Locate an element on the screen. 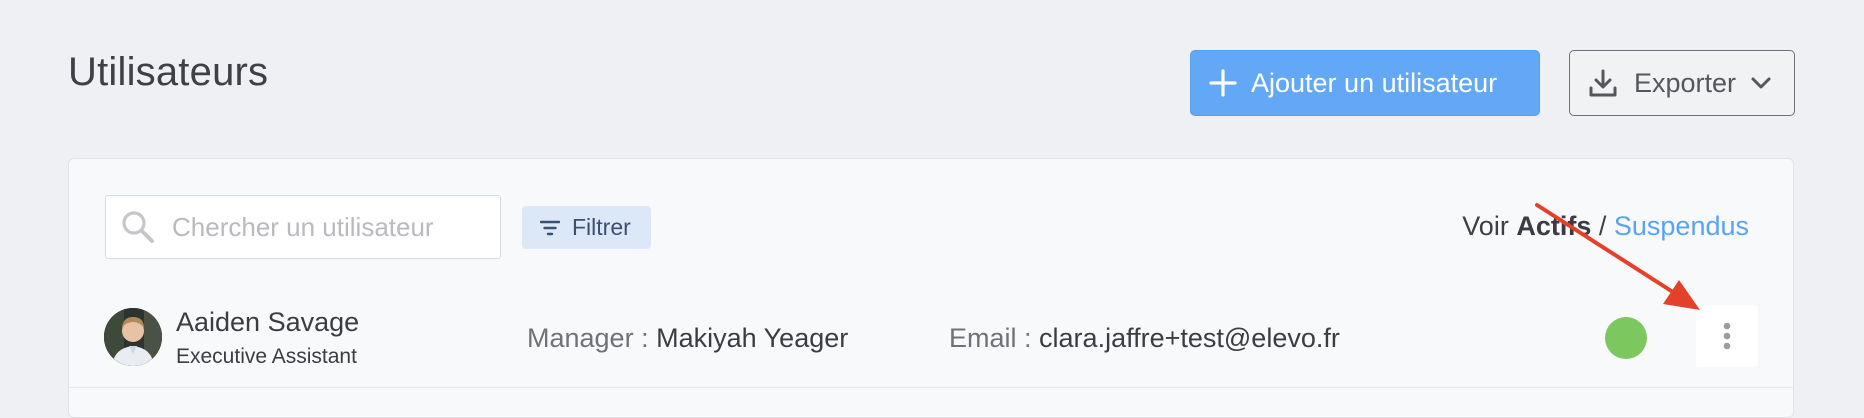  user-name: Aaiden Savage is located at coordinates (267, 322).